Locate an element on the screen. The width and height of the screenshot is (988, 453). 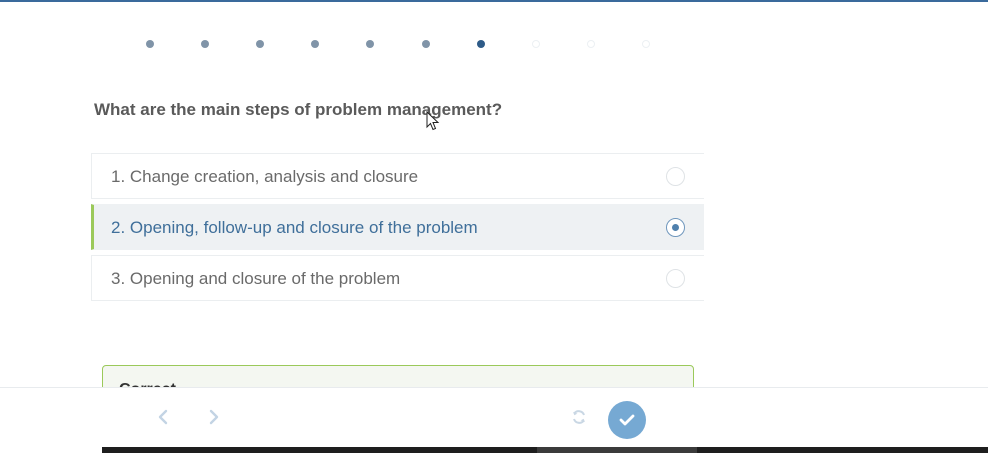
check-icon is located at coordinates (627, 420).